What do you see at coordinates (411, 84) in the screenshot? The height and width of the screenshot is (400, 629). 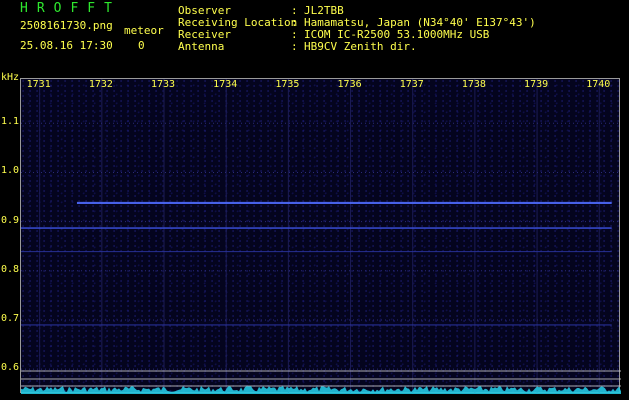 I see `x-tick-label: 1737` at bounding box center [411, 84].